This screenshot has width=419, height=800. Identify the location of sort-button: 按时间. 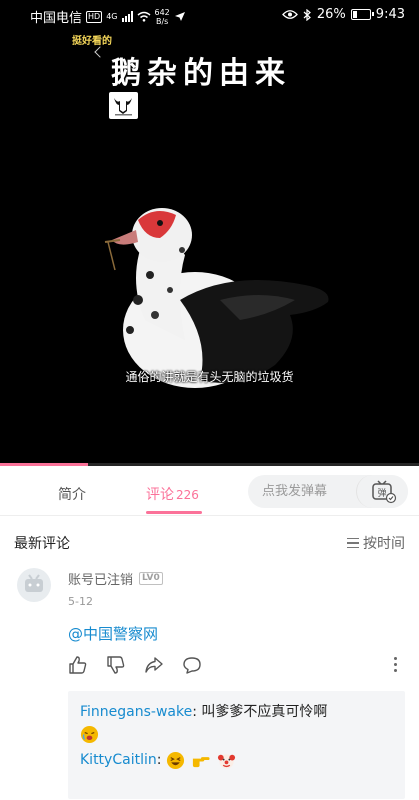
(376, 543).